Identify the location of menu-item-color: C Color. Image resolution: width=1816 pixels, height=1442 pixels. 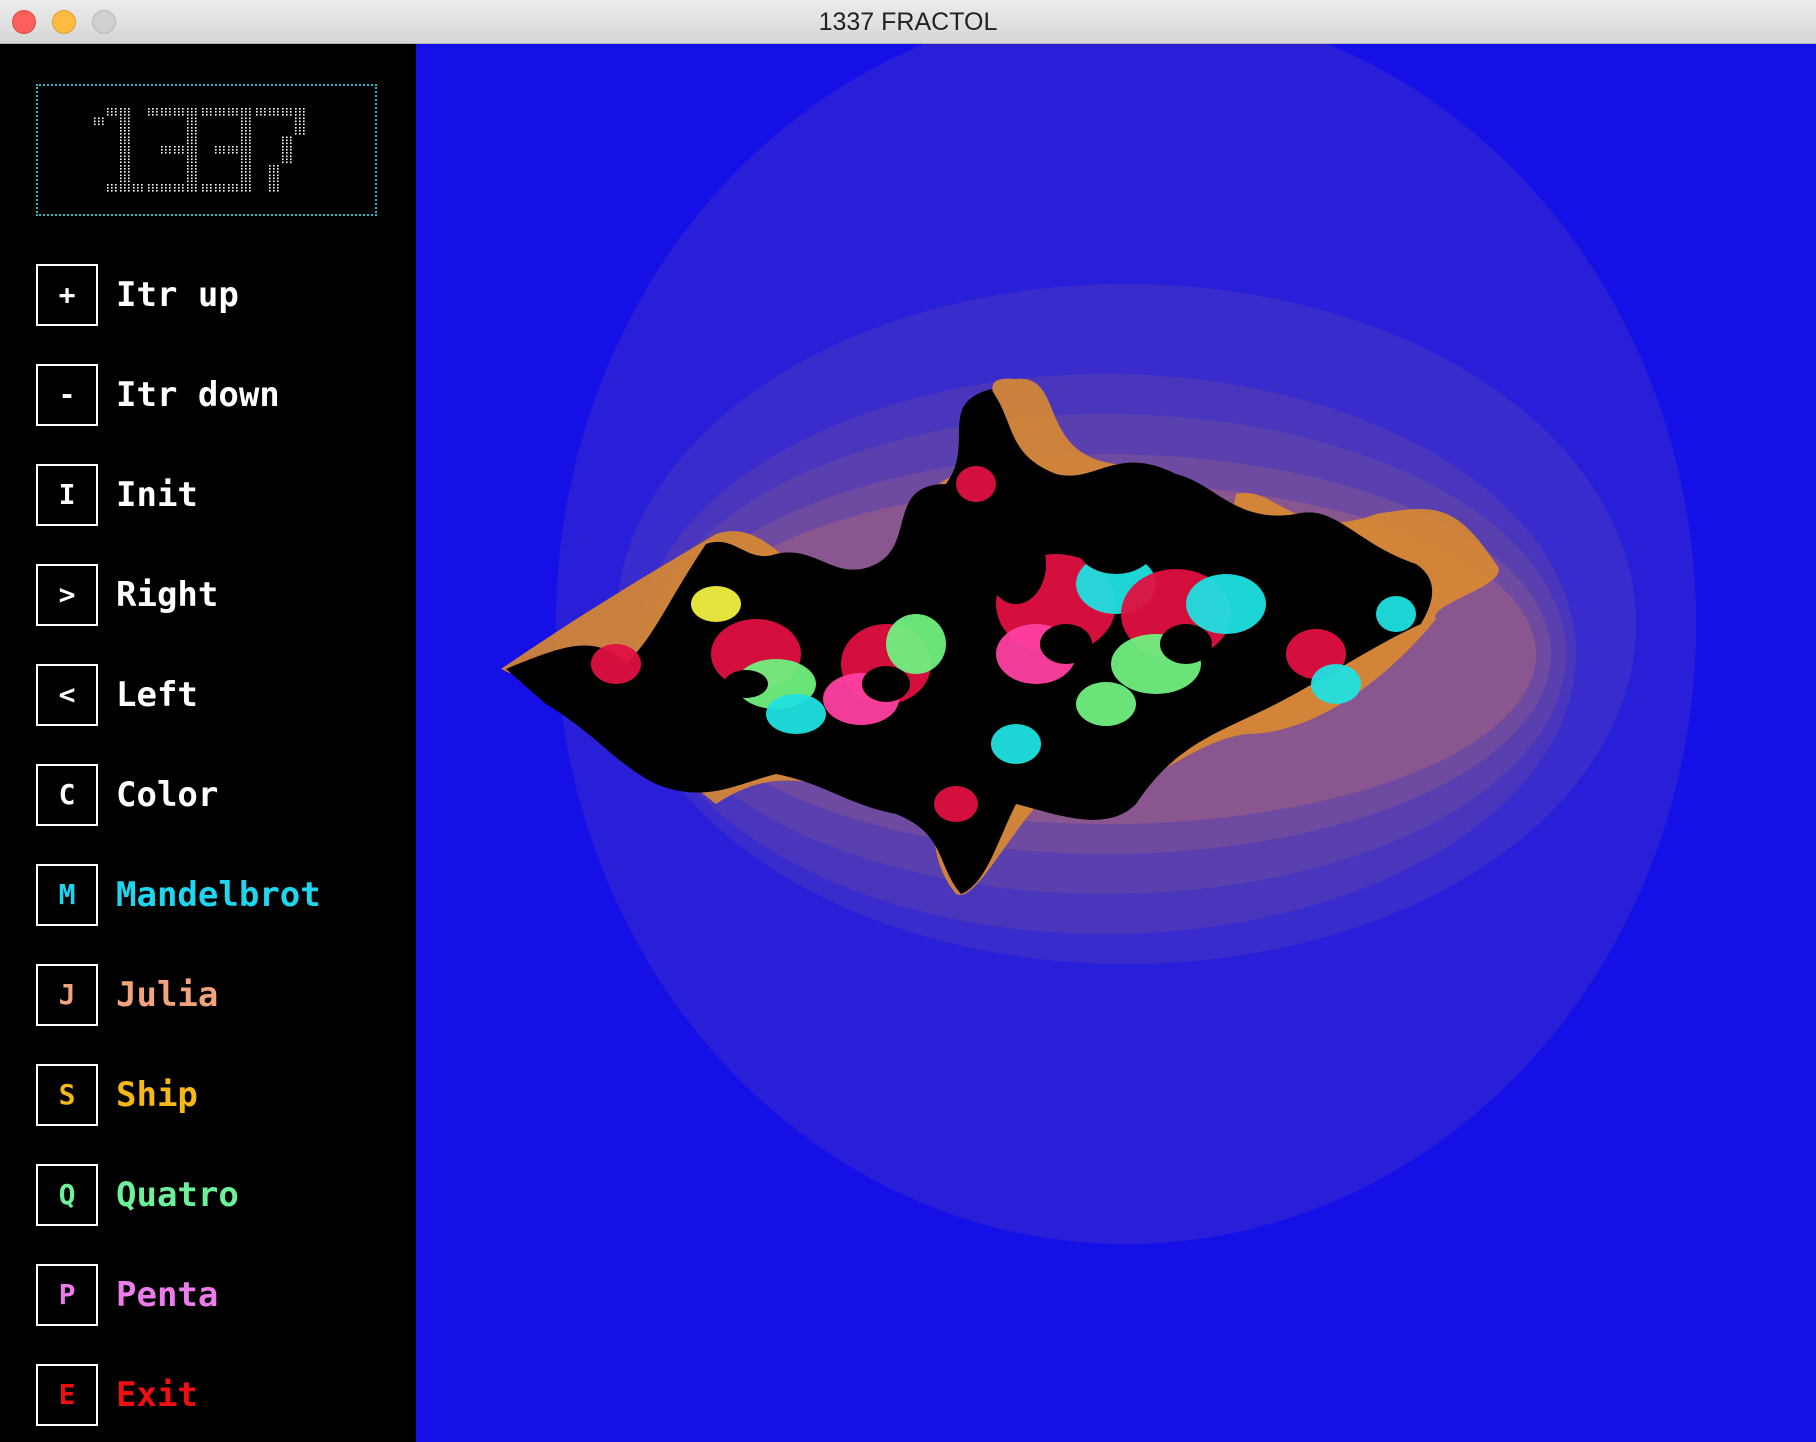
(216, 795).